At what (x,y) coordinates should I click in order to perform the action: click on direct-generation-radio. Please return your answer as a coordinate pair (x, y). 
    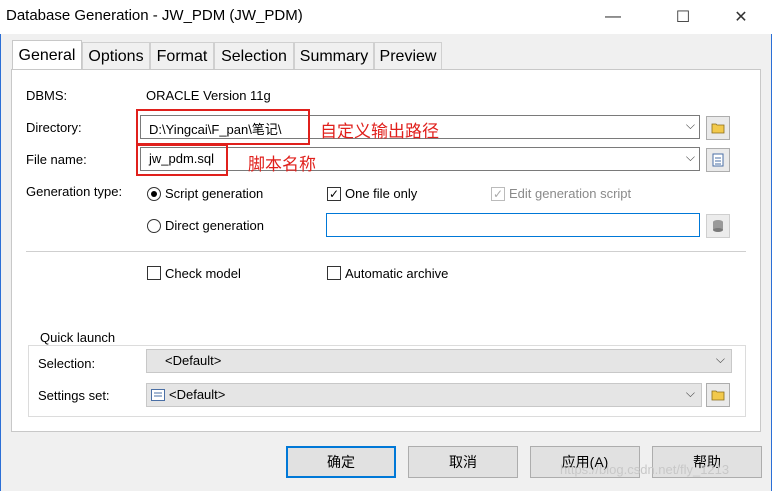
    Looking at the image, I should click on (154, 226).